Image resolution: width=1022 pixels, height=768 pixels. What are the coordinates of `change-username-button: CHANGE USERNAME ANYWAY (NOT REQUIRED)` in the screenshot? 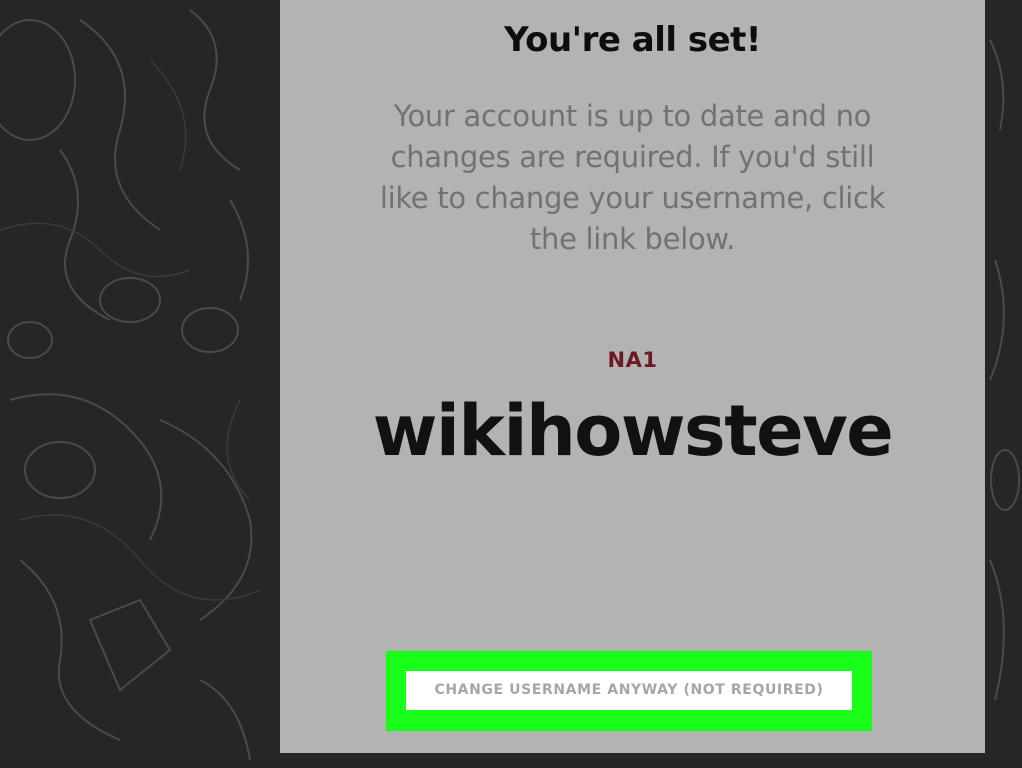 It's located at (629, 690).